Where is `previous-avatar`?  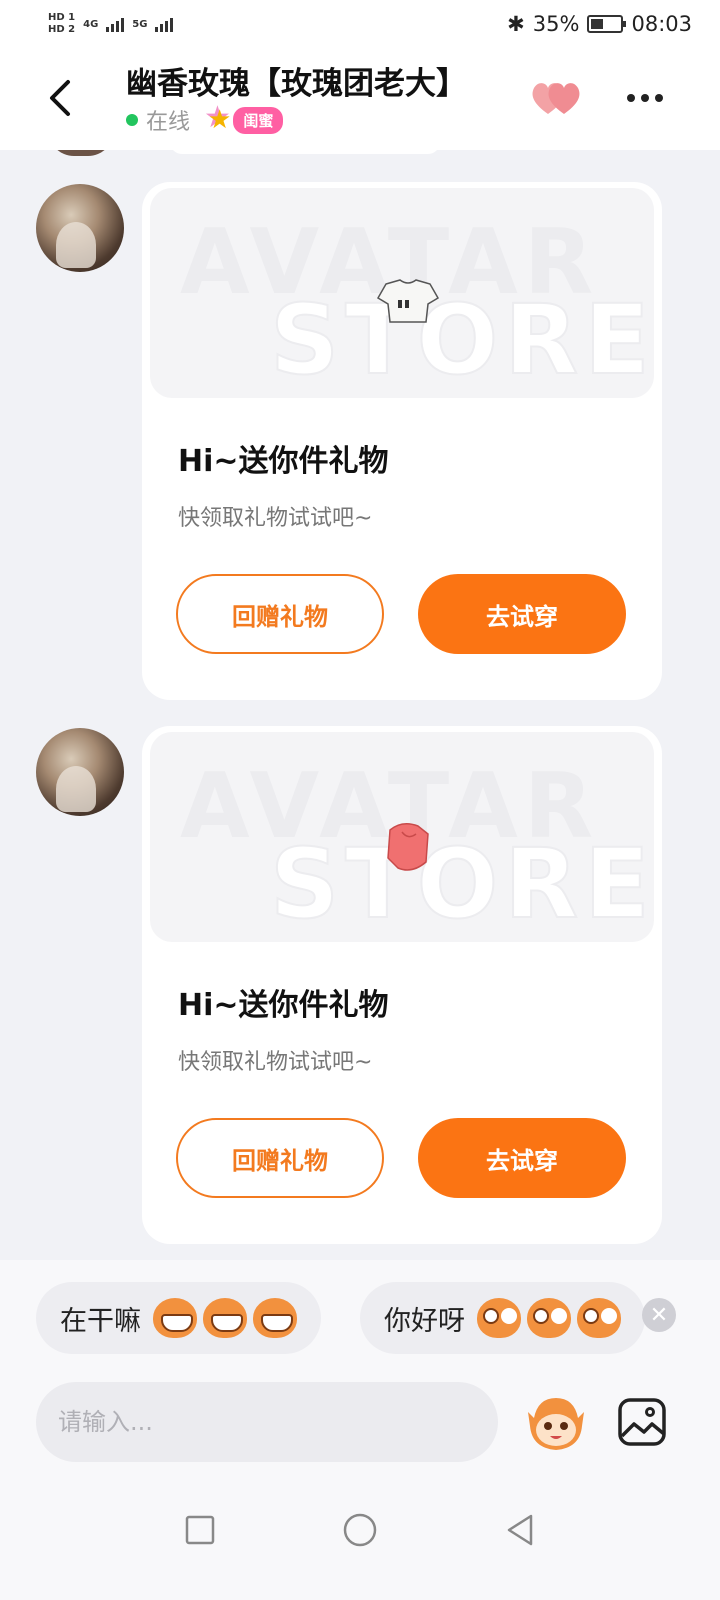 previous-avatar is located at coordinates (81, 153).